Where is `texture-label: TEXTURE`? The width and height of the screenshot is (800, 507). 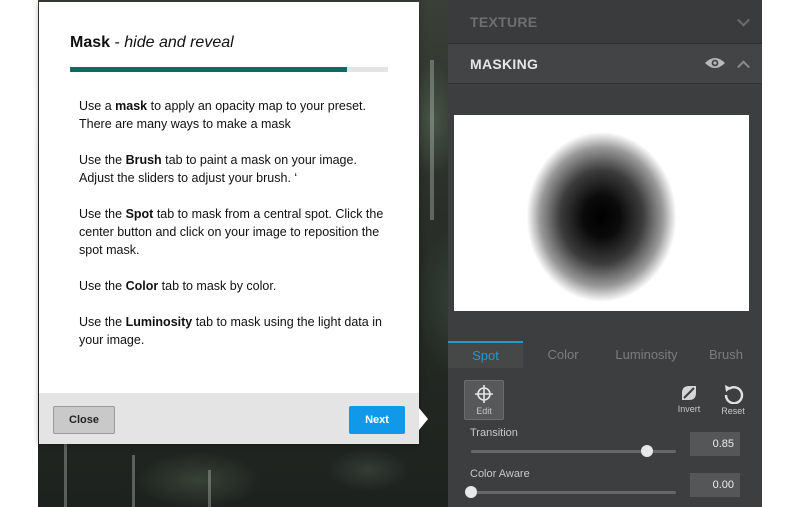 texture-label: TEXTURE is located at coordinates (504, 21).